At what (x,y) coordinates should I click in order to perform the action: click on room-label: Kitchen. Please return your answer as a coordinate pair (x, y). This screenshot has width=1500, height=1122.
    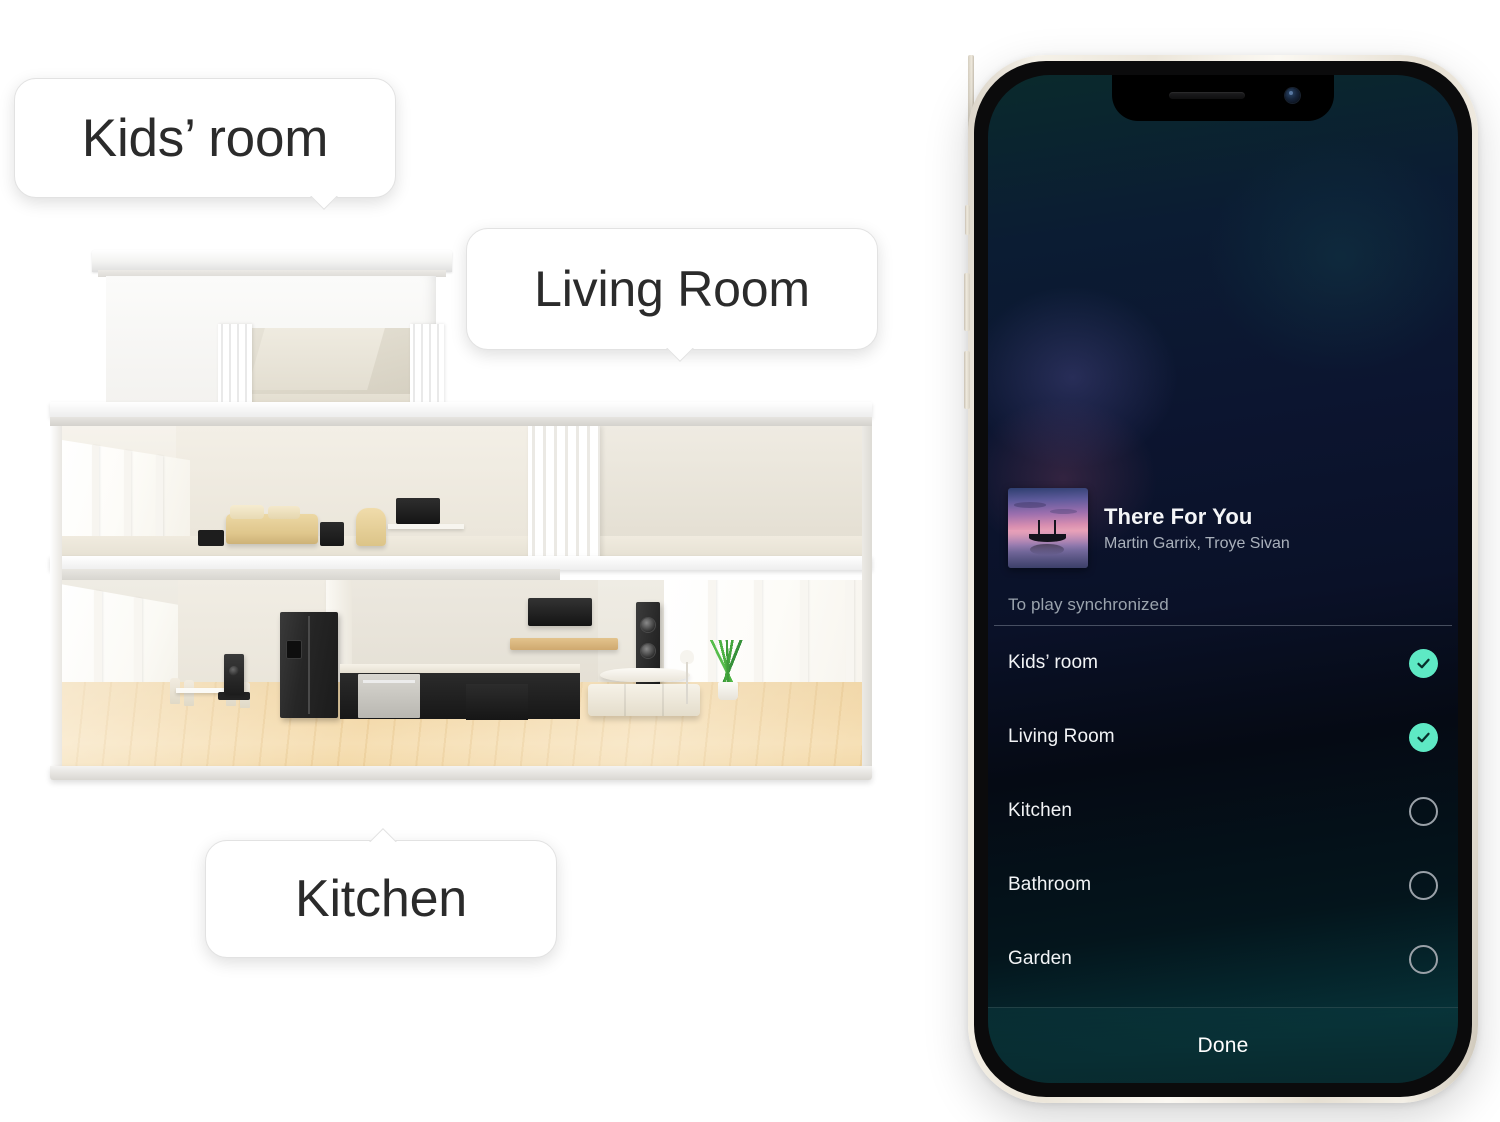
    Looking at the image, I should click on (1040, 810).